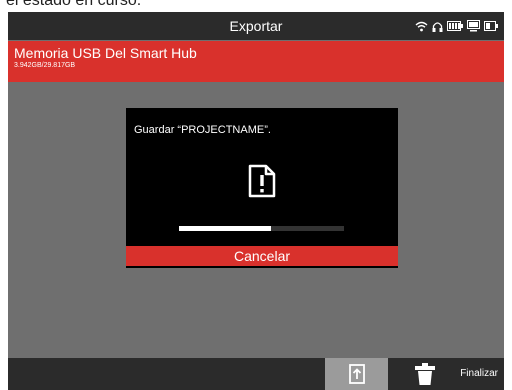  I want to click on delete-button, so click(424, 374).